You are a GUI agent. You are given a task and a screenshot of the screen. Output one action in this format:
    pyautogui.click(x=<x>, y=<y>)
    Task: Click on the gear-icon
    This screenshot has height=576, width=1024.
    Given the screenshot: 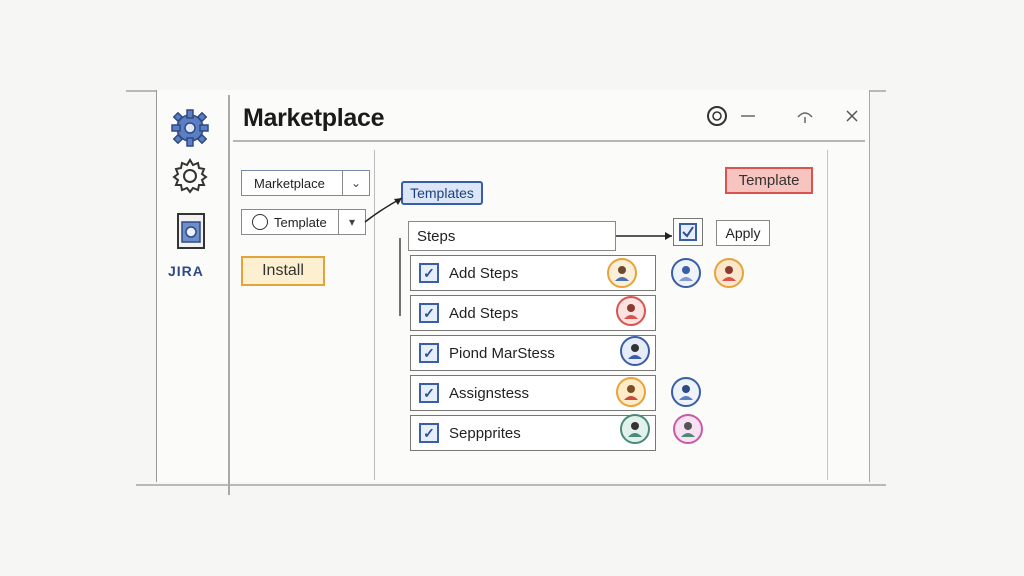 What is the action you would take?
    pyautogui.click(x=190, y=178)
    